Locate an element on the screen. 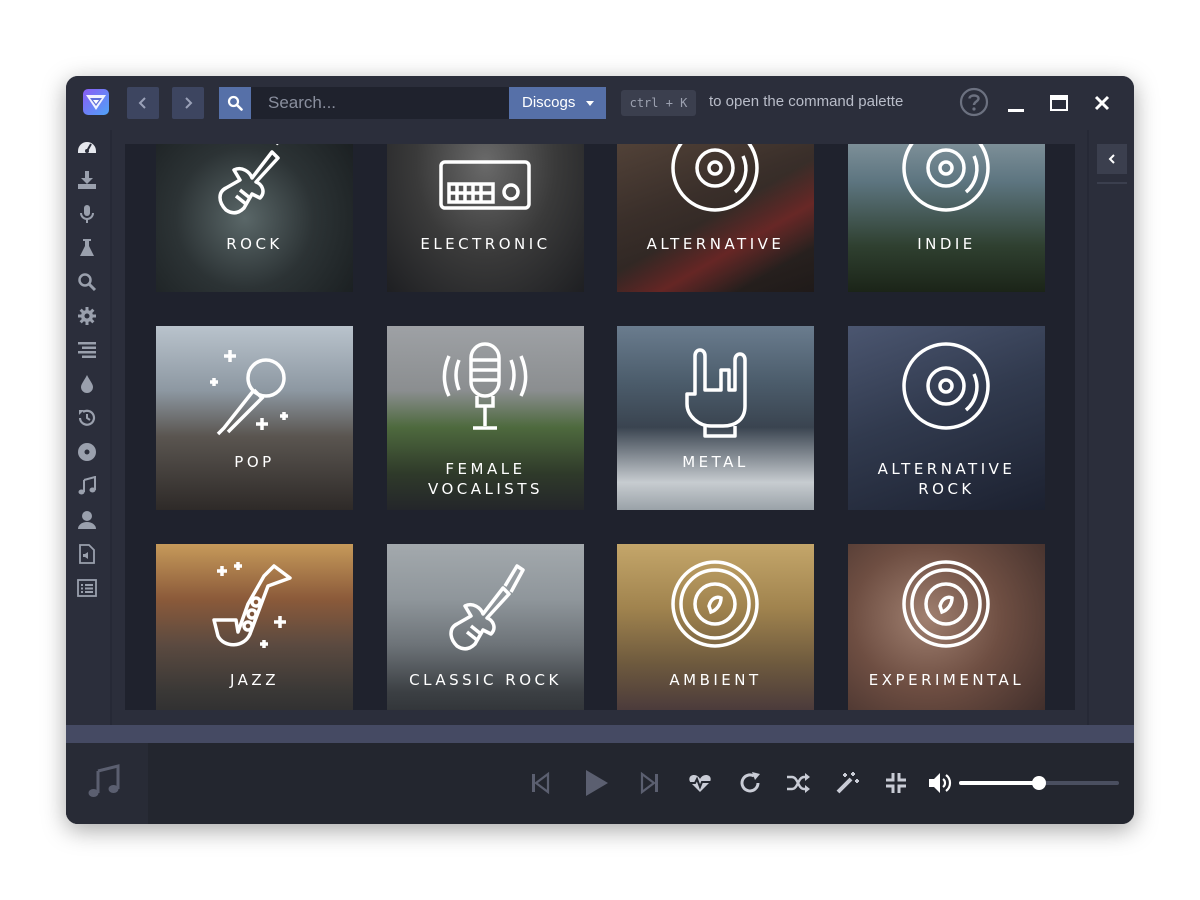 This screenshot has width=1200, height=900. genre-label: JAZZ is located at coordinates (254, 680).